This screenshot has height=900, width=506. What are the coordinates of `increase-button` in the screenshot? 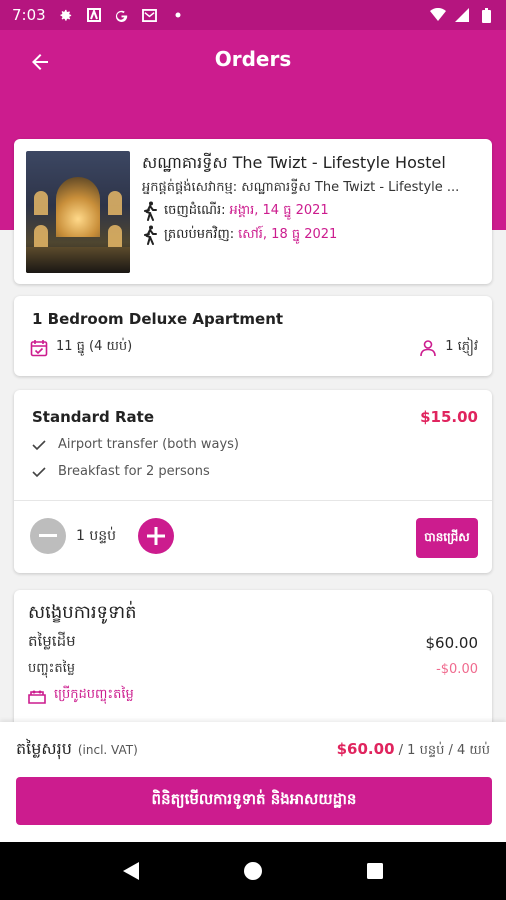 It's located at (156, 536).